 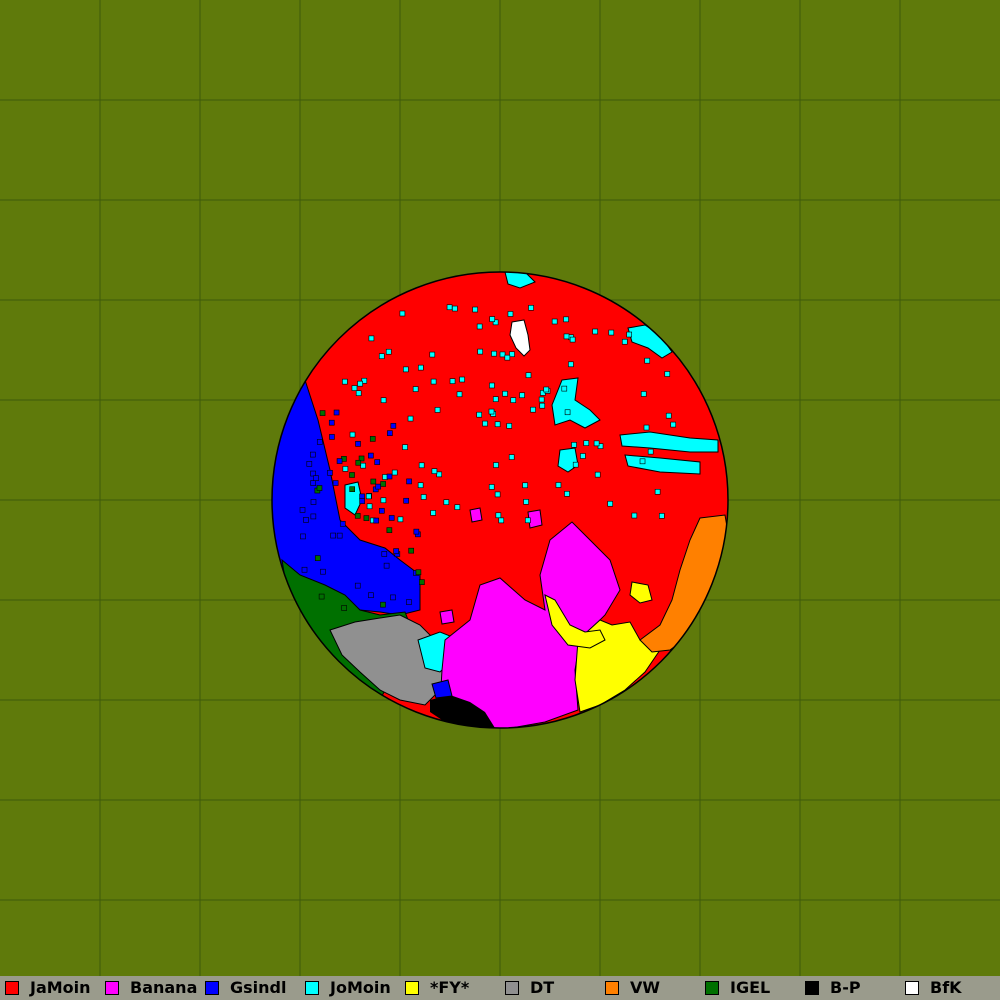 I want to click on legend-label-banana: Banana, so click(x=164, y=987).